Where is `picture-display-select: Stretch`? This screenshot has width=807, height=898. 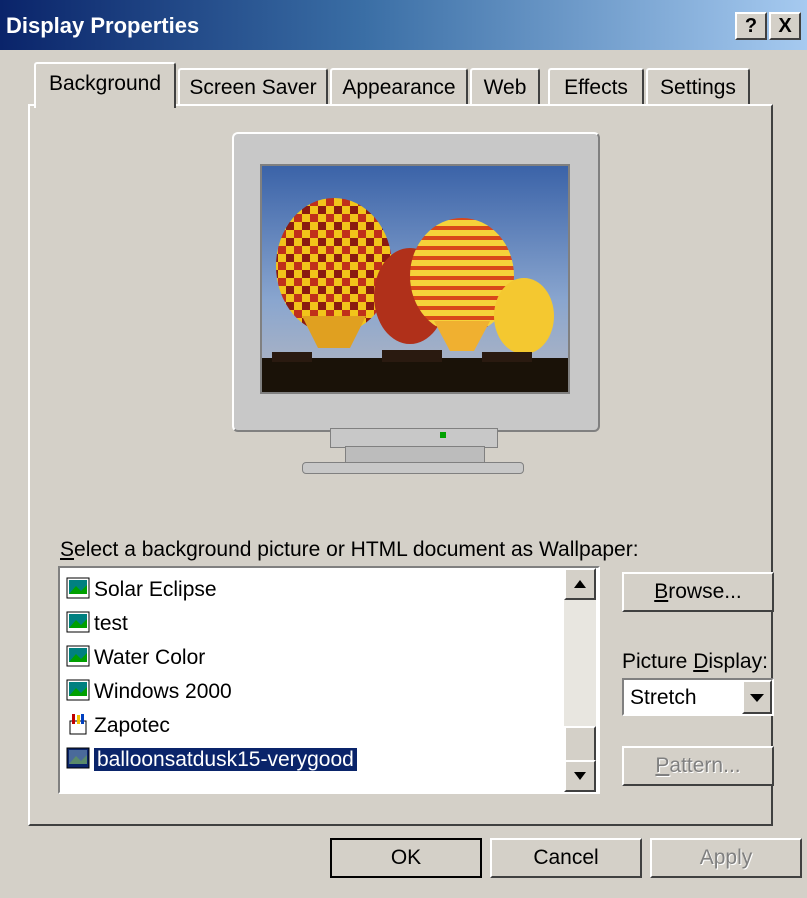 picture-display-select: Stretch is located at coordinates (698, 697).